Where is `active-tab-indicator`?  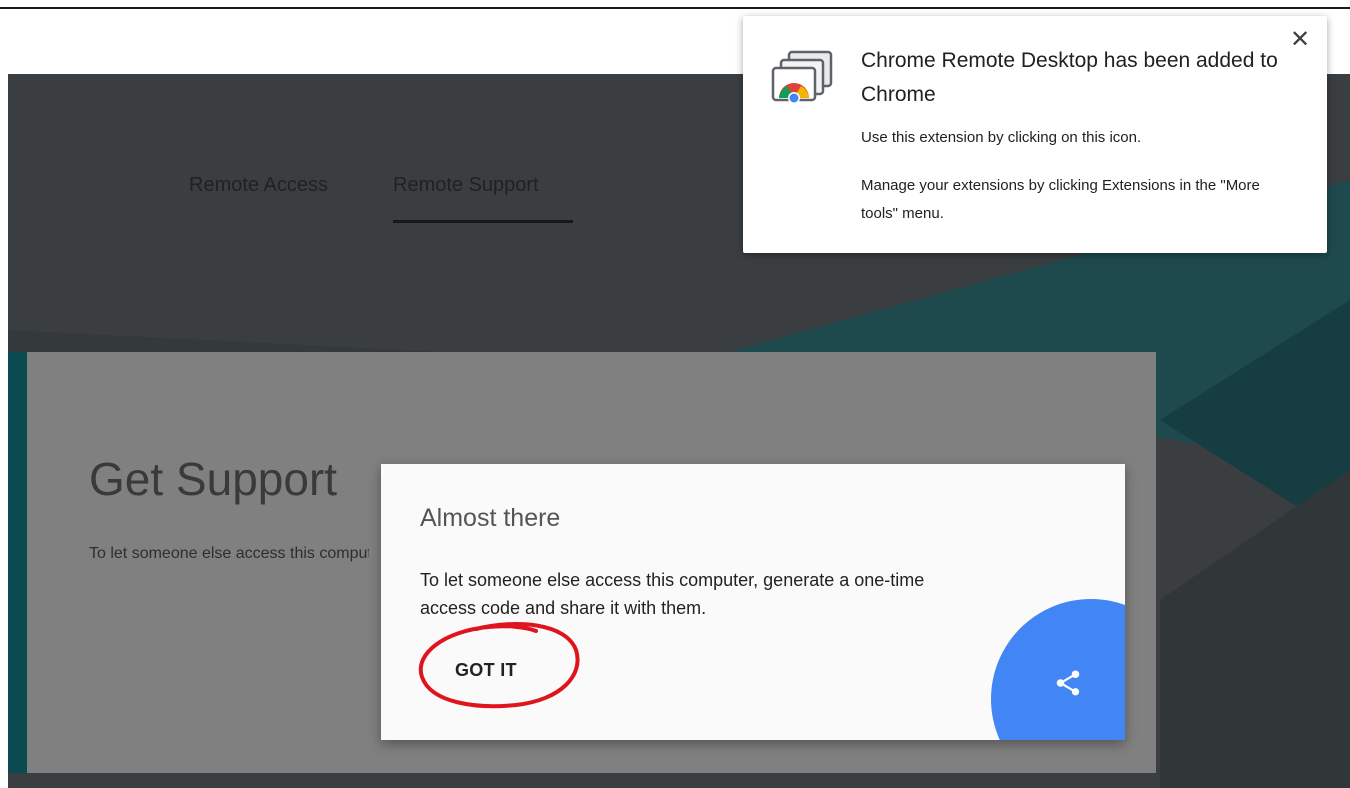
active-tab-indicator is located at coordinates (483, 221).